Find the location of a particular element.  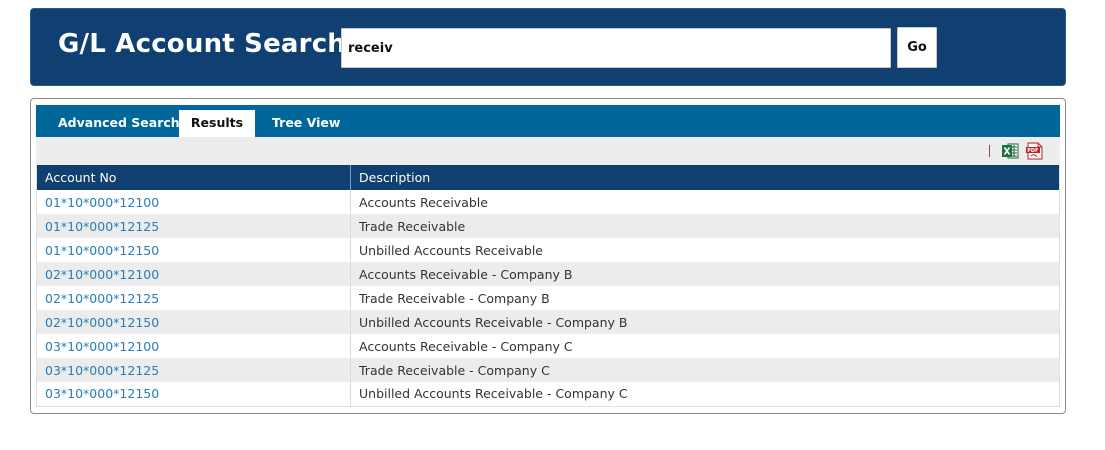

description-cell: Accounts Receivable is located at coordinates (423, 202).